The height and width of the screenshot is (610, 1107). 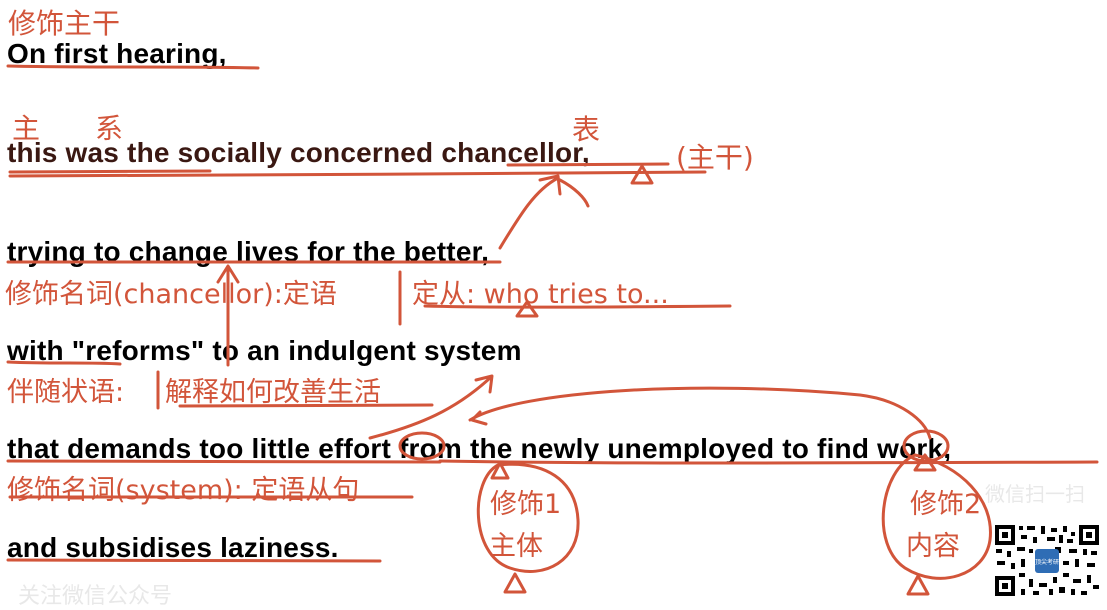 What do you see at coordinates (422, 446) in the screenshot?
I see `circle-effort` at bounding box center [422, 446].